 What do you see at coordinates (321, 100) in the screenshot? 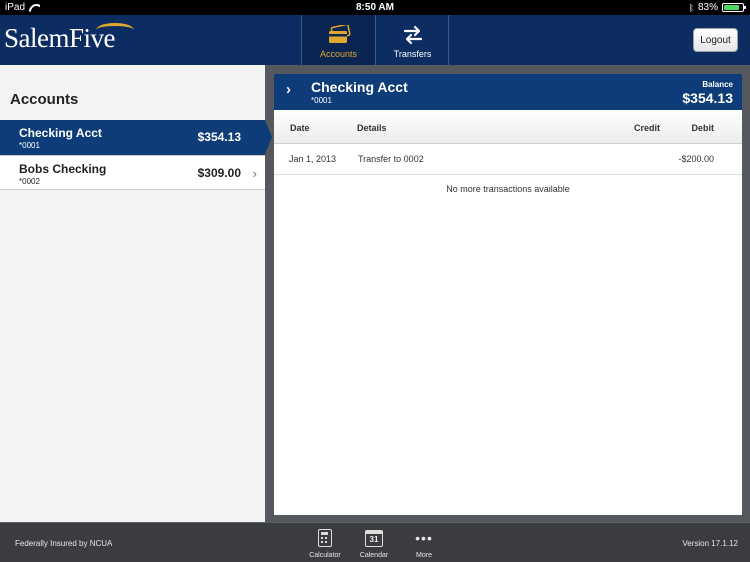
I see `detail-account-number: *0001` at bounding box center [321, 100].